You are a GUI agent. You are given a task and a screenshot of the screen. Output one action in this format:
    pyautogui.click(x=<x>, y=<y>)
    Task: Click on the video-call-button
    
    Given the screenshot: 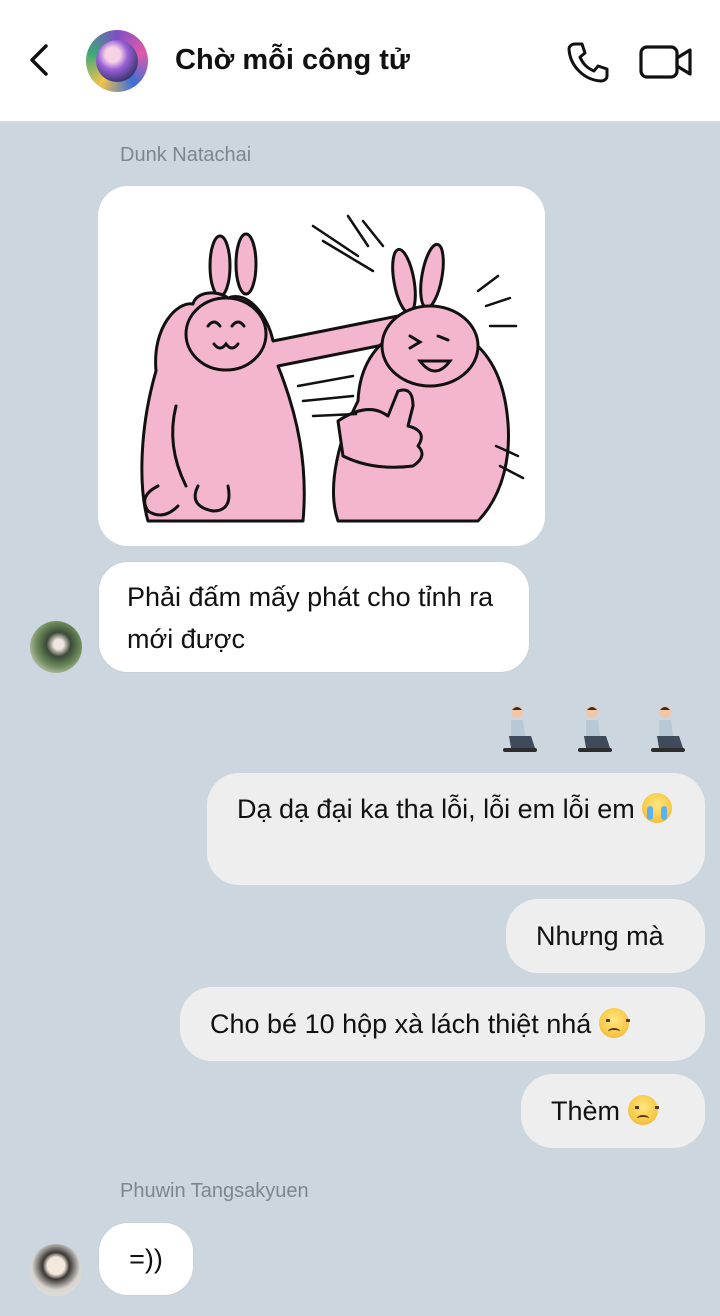 What is the action you would take?
    pyautogui.click(x=666, y=62)
    